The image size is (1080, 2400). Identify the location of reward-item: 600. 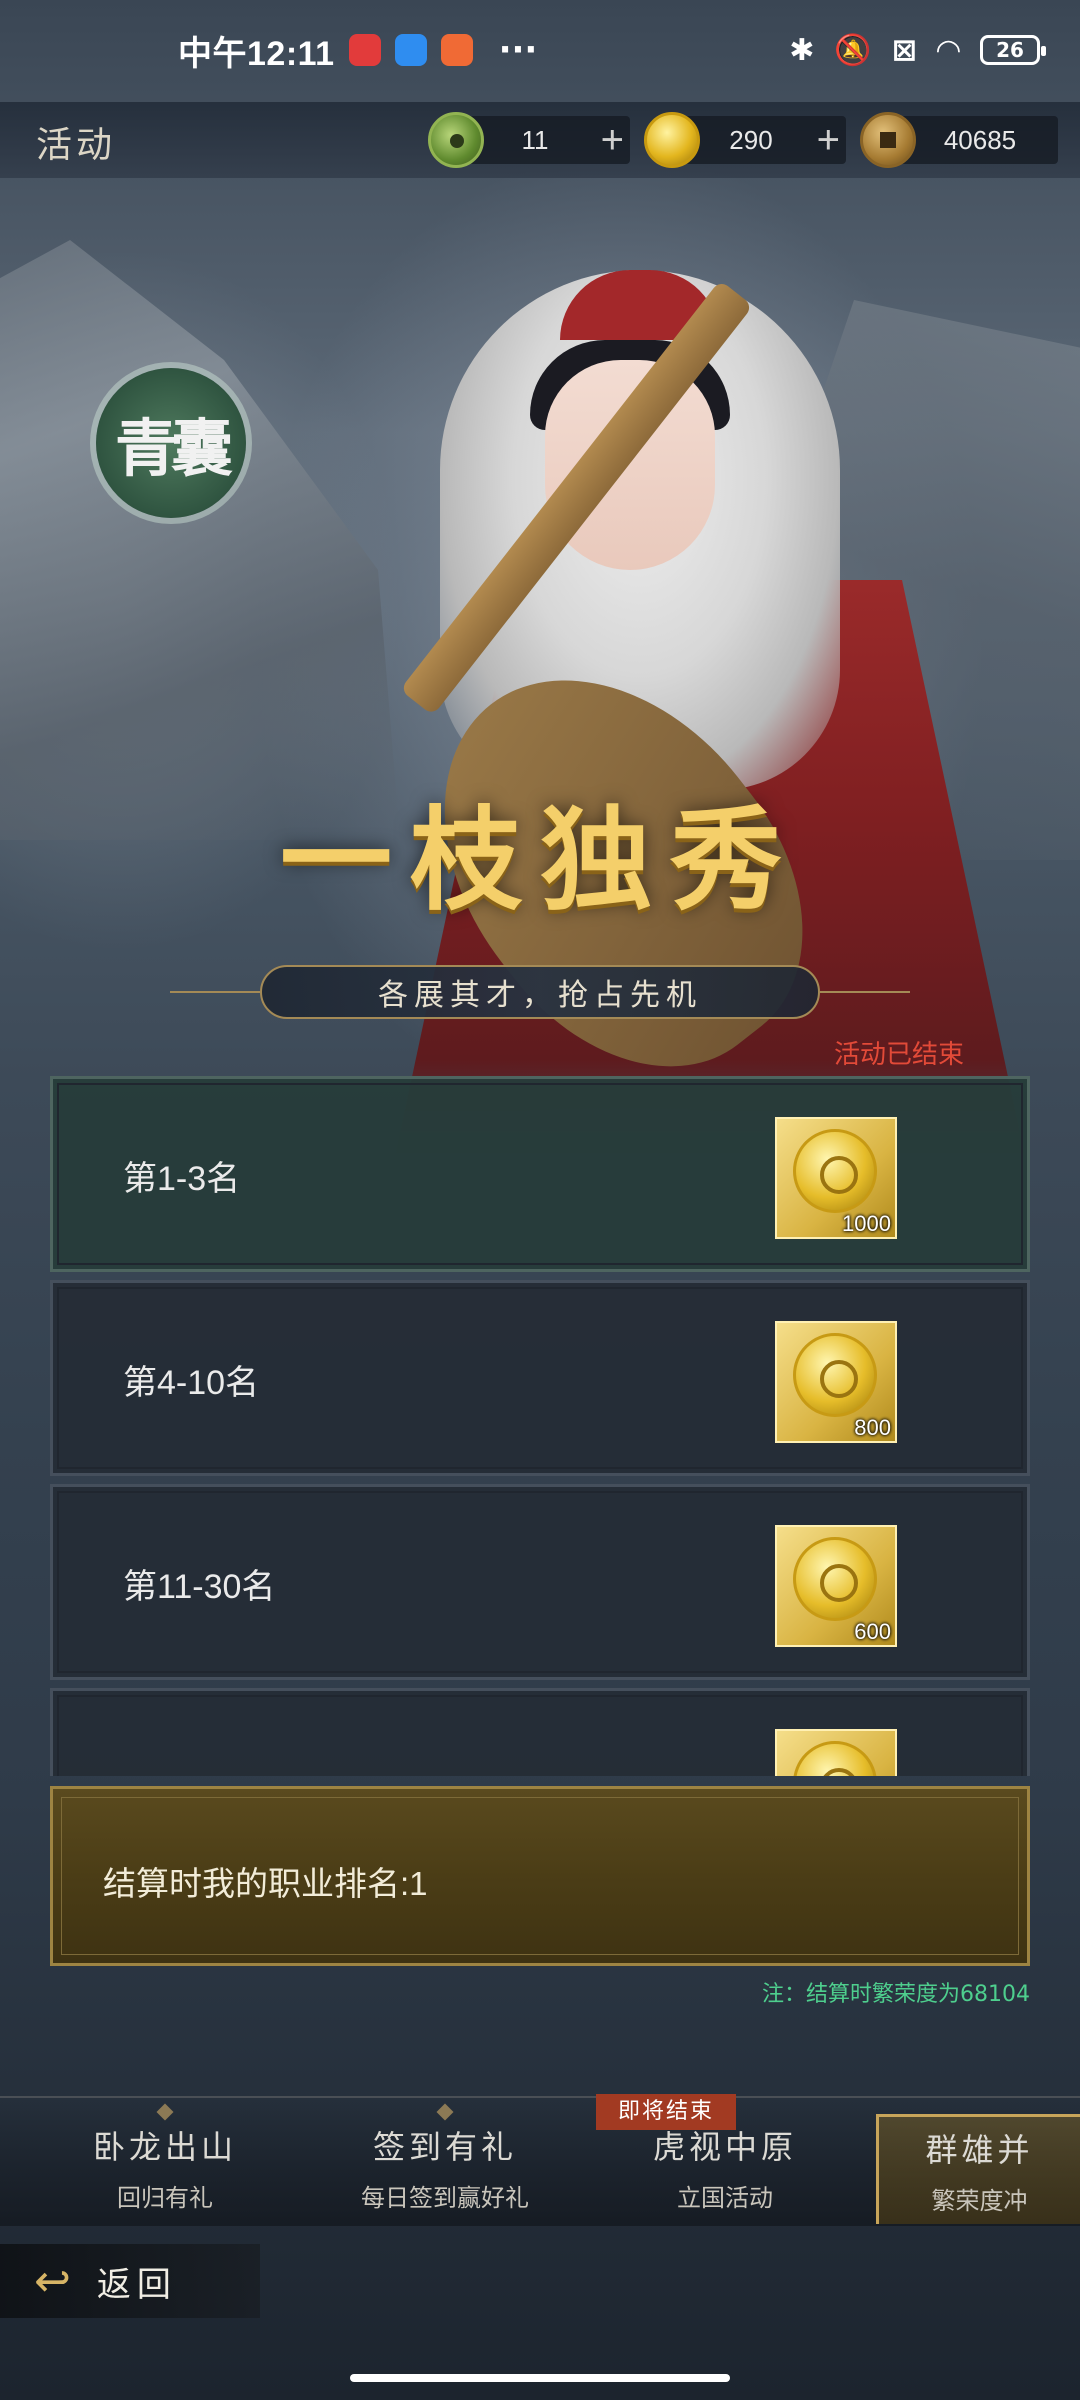
(836, 1586).